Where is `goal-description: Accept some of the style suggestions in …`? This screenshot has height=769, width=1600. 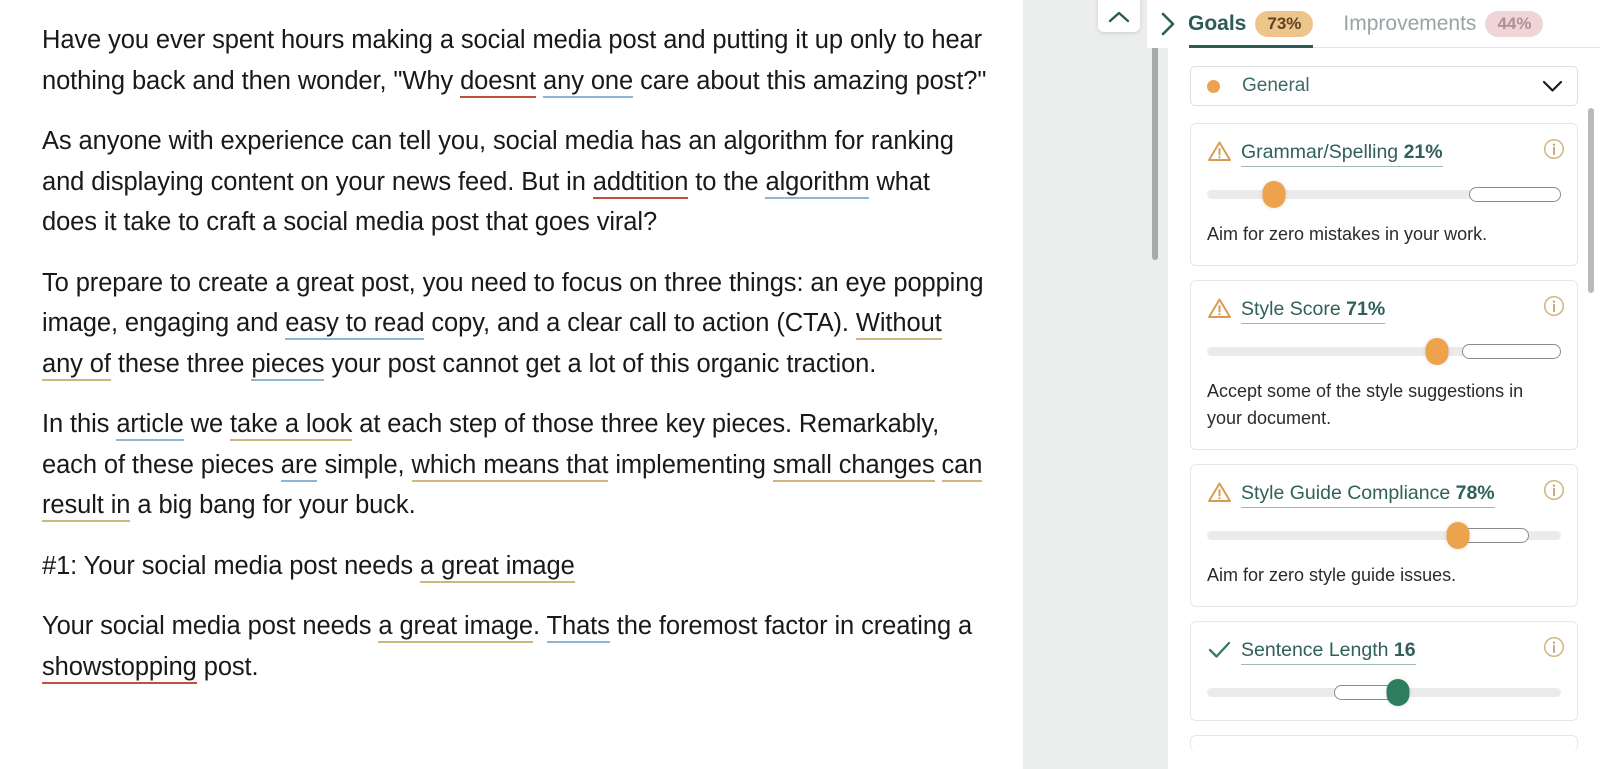
goal-description: Accept some of the style suggestions in … is located at coordinates (1365, 404).